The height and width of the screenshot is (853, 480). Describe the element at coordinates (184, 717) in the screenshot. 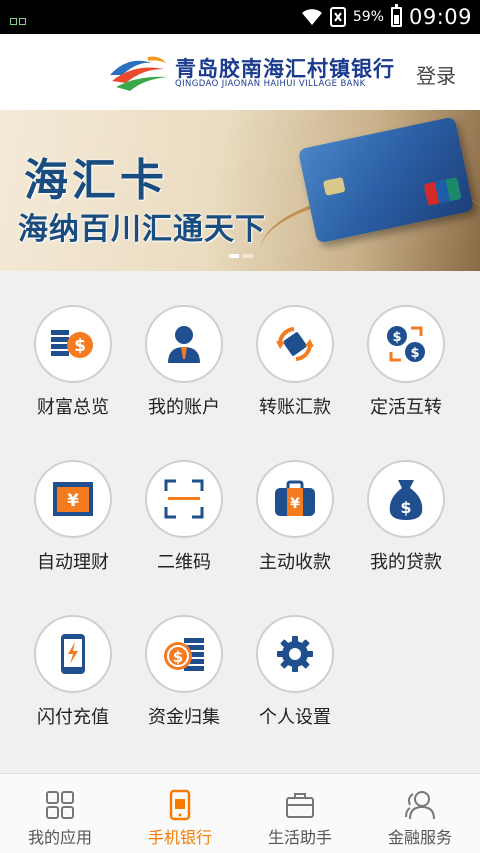

I see `menu-label: 资金归集` at that location.